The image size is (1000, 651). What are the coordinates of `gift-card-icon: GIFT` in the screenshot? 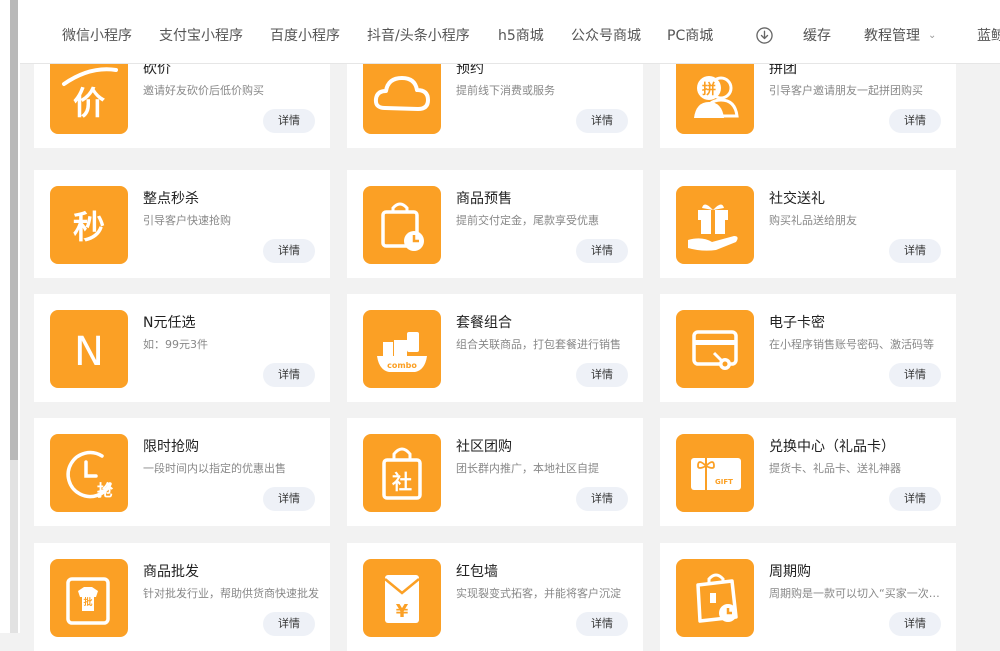 It's located at (715, 473).